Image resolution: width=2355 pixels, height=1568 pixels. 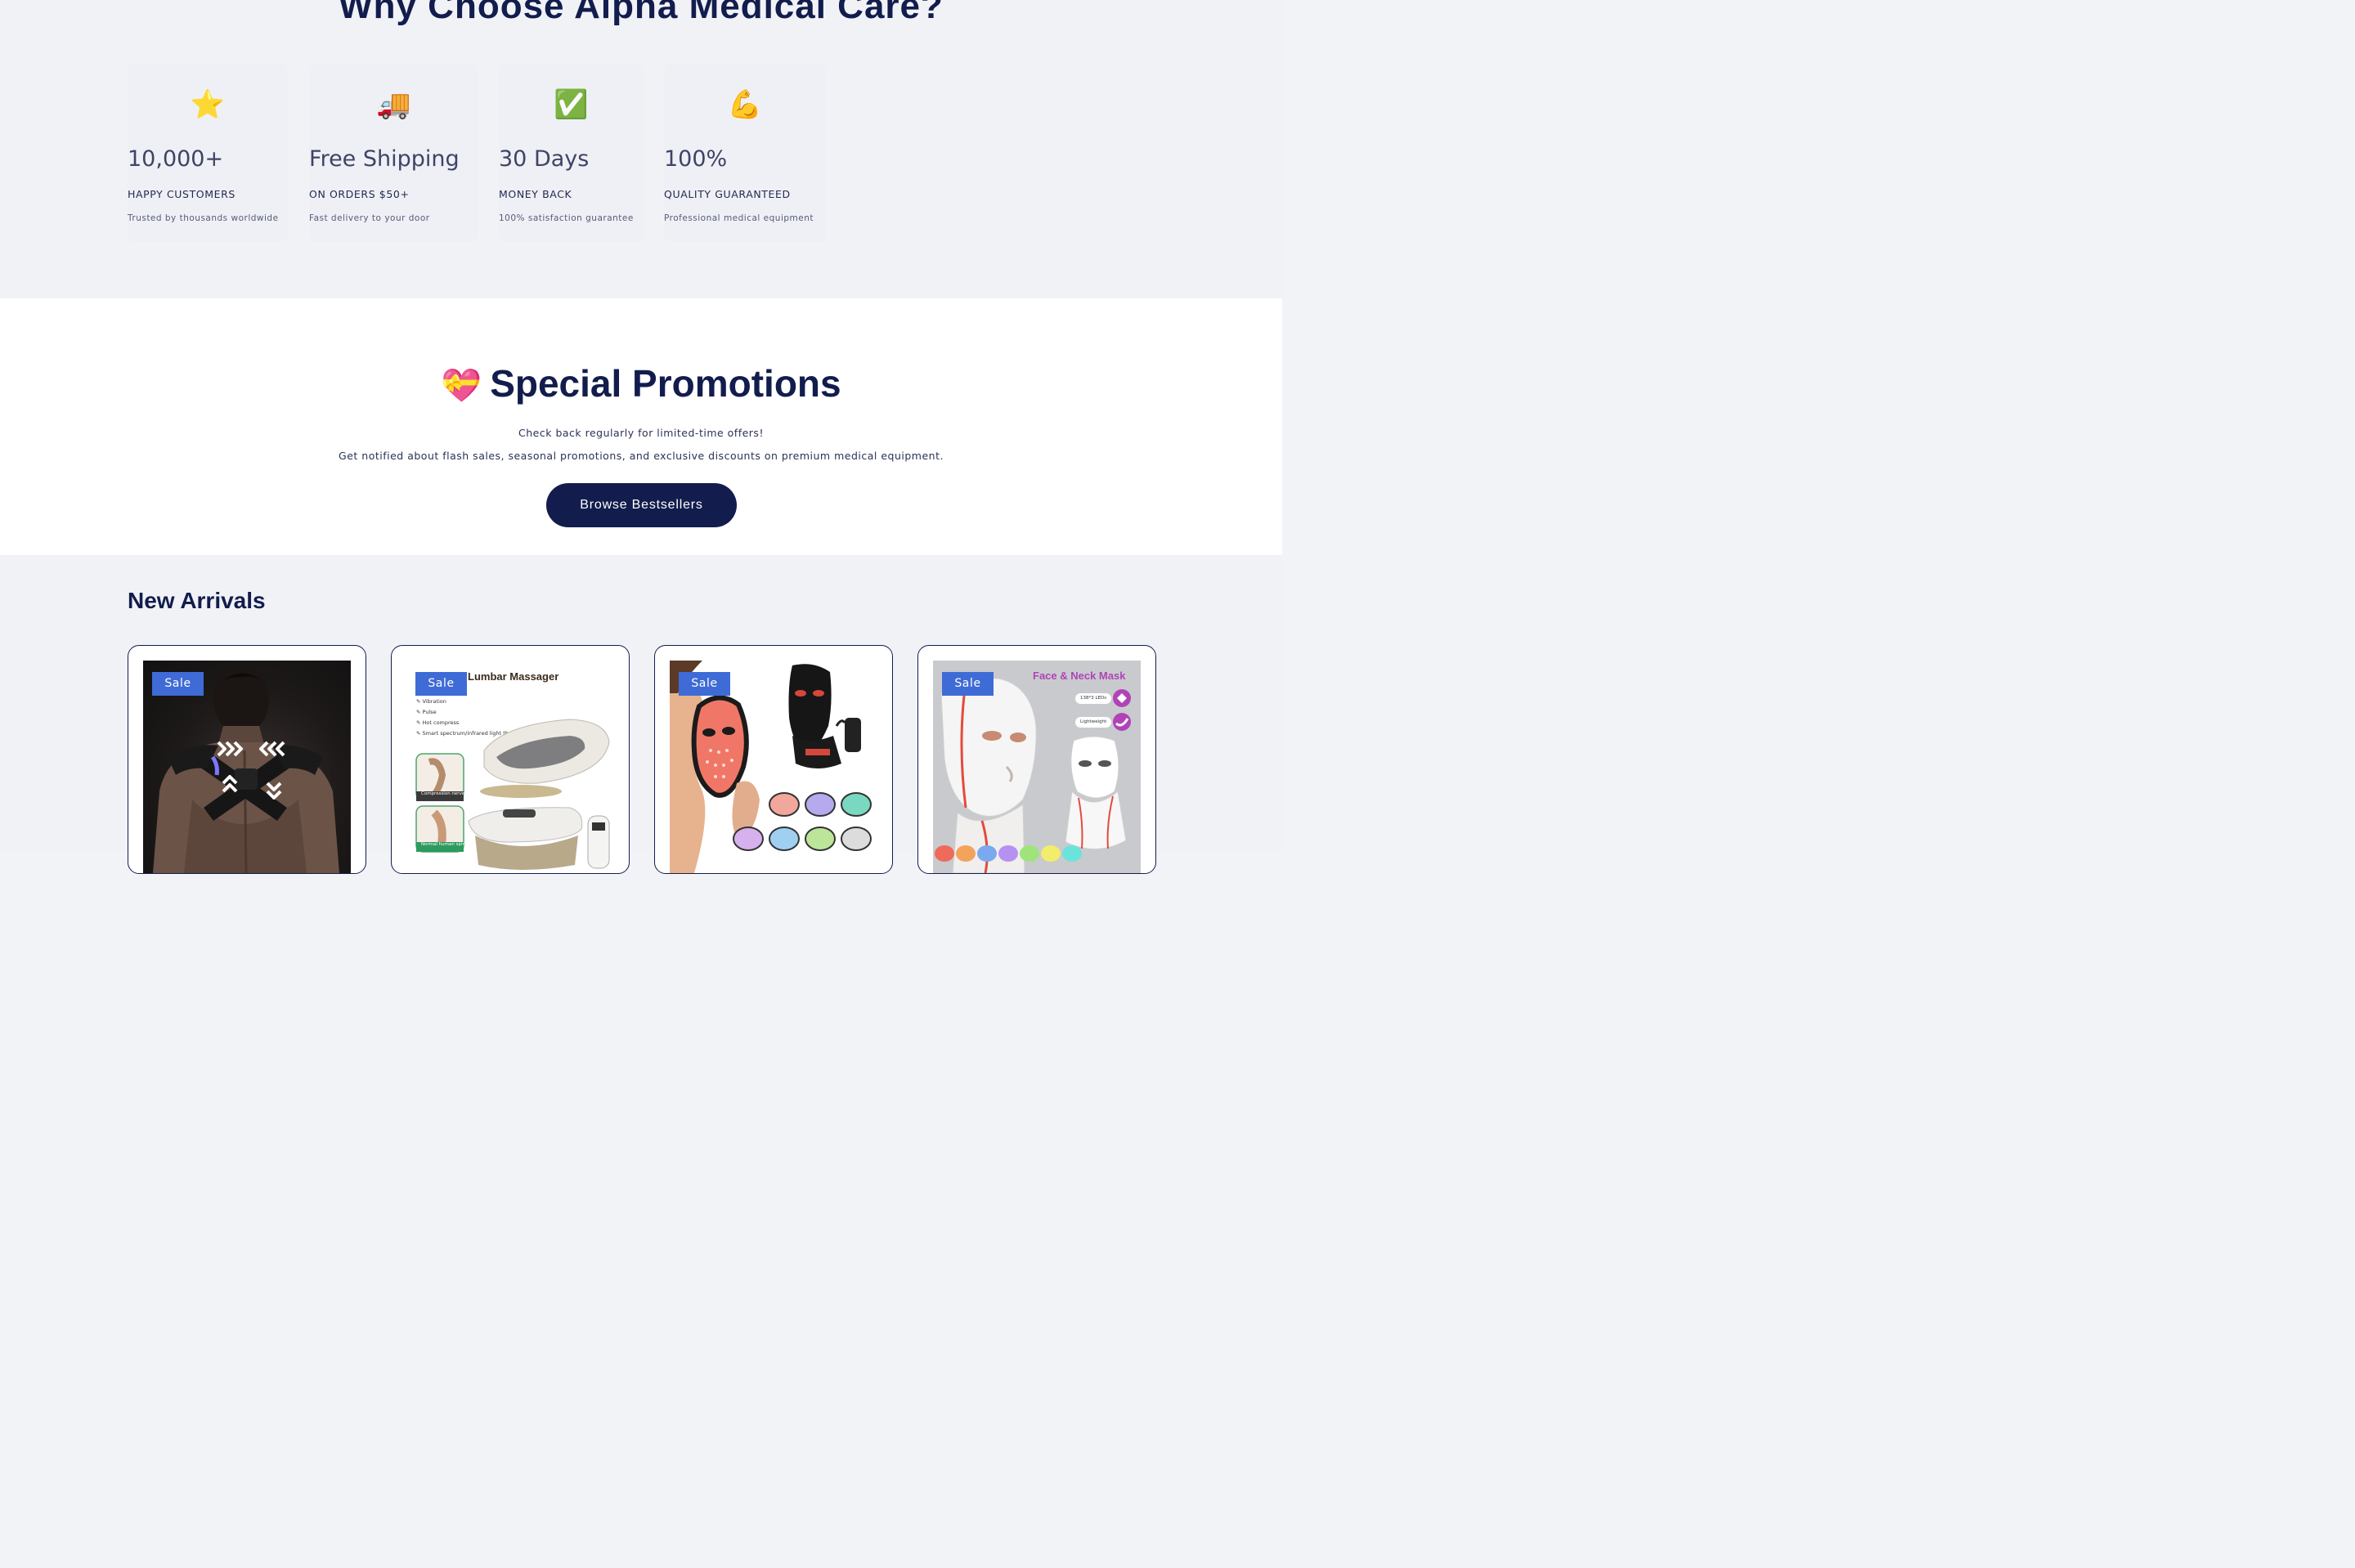 I want to click on stat-label: MONEY BACK, so click(x=535, y=194).